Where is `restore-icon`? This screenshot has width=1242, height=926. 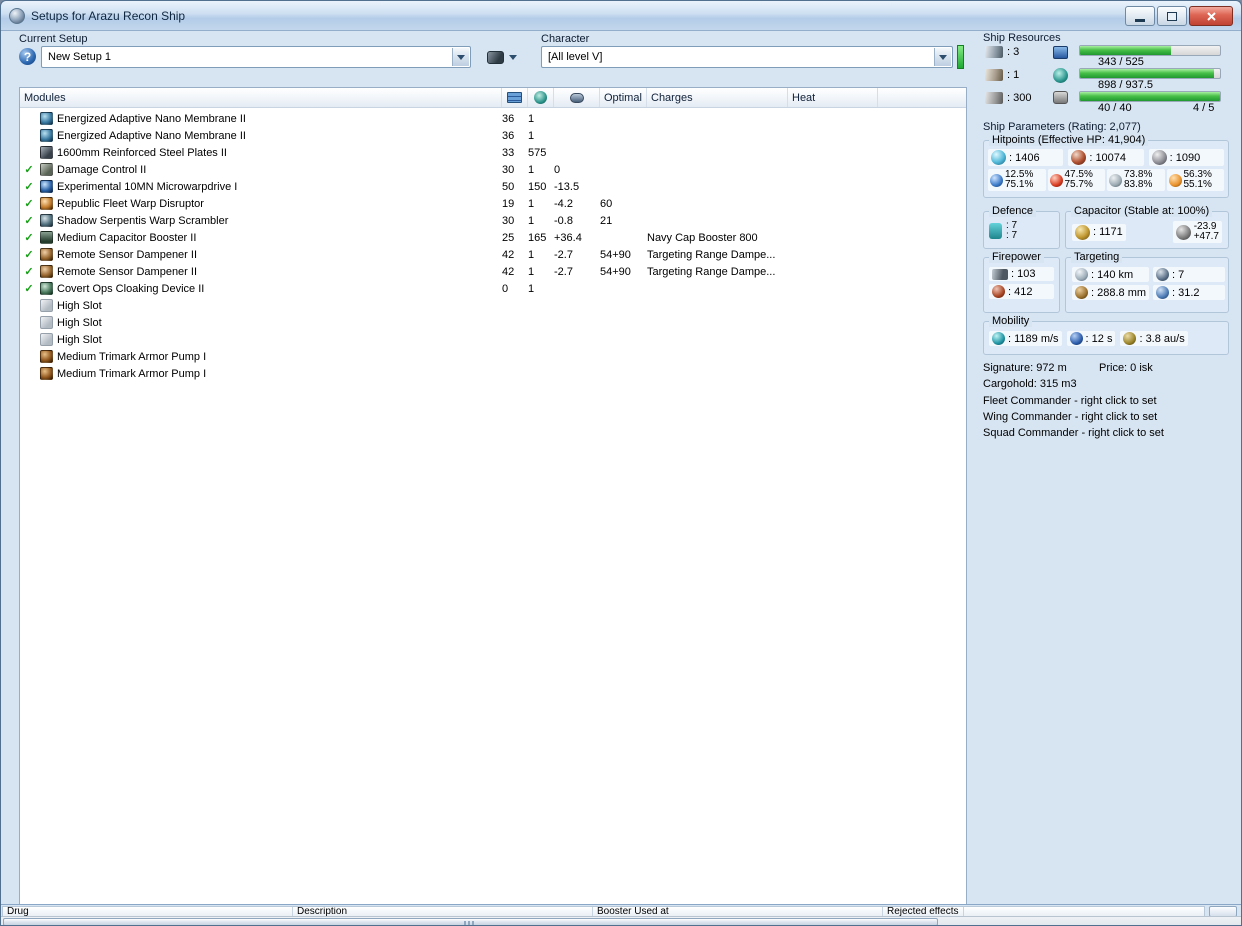
restore-icon is located at coordinates (1172, 16).